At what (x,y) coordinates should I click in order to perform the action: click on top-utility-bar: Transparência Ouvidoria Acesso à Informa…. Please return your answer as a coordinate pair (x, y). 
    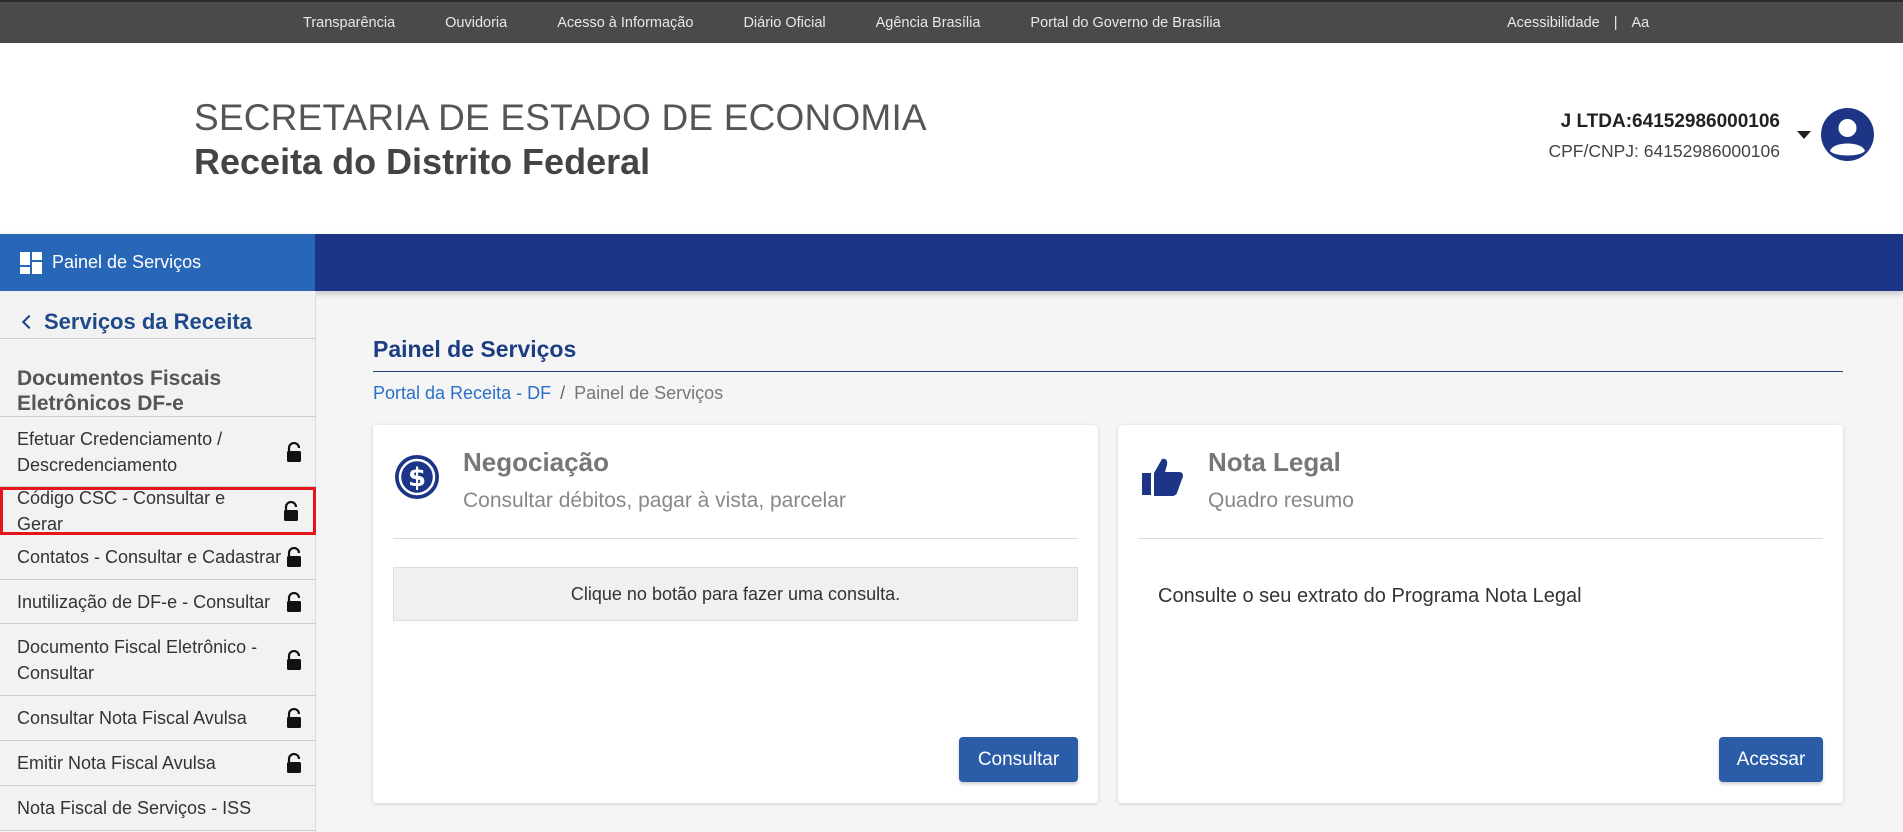
    Looking at the image, I should click on (951, 21).